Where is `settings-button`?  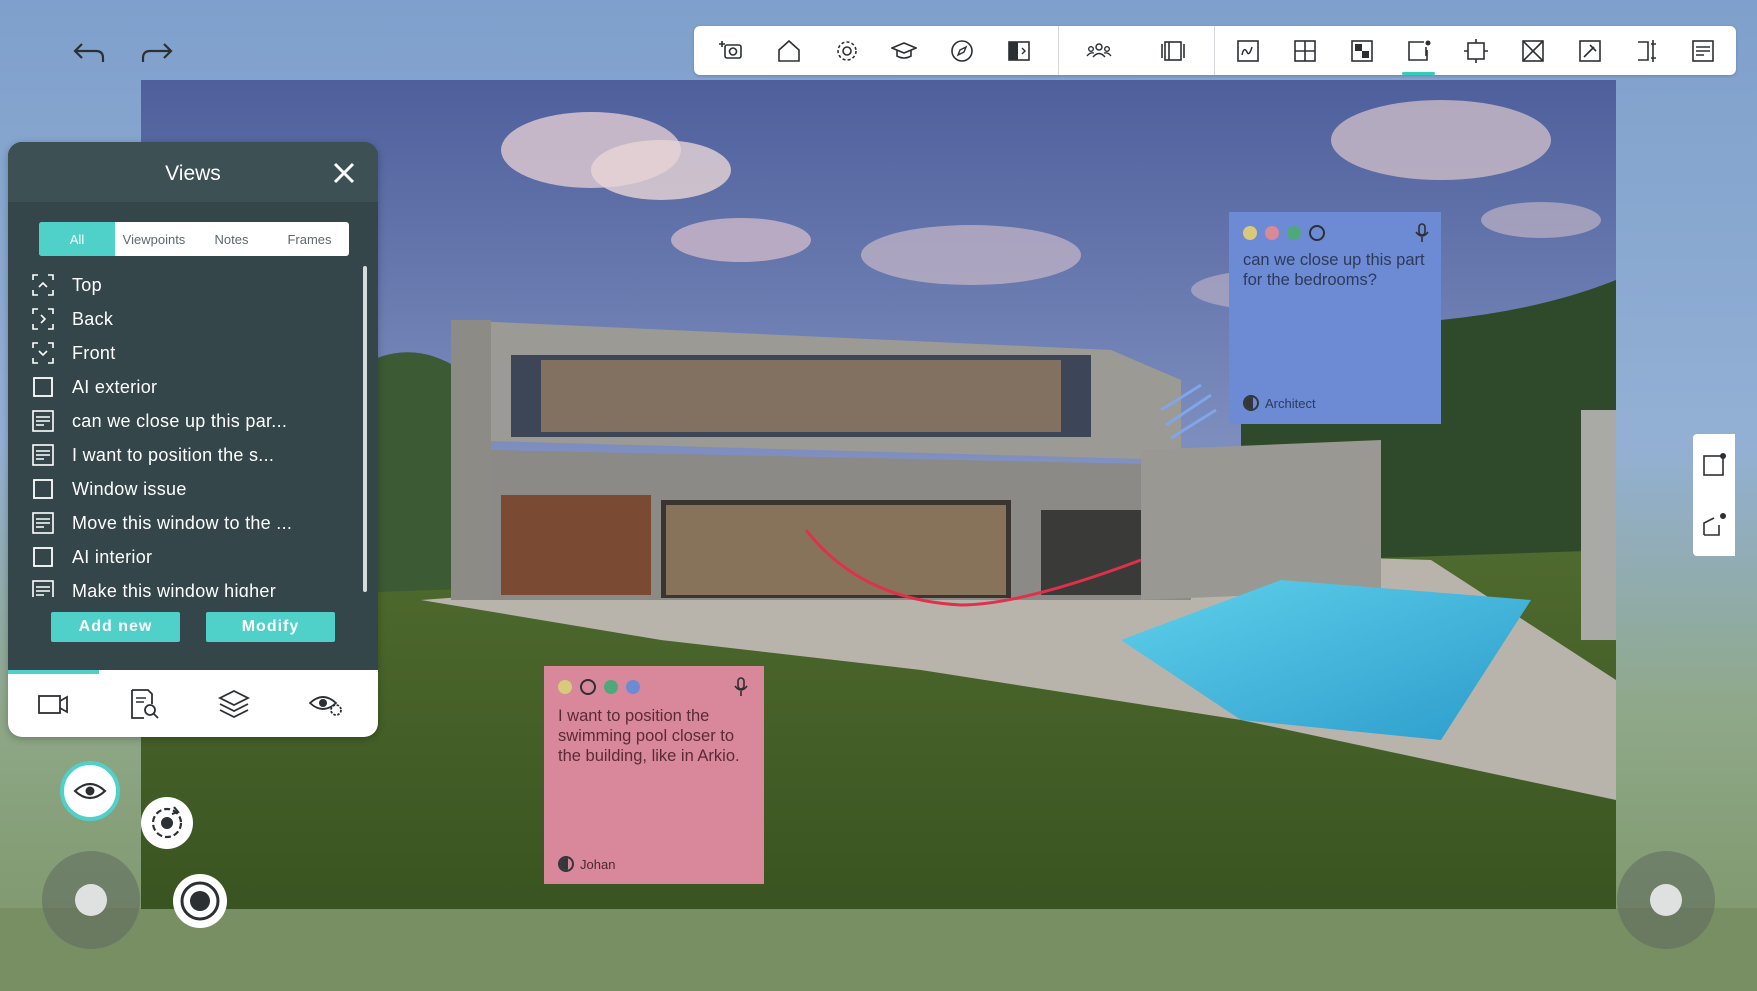 settings-button is located at coordinates (847, 51).